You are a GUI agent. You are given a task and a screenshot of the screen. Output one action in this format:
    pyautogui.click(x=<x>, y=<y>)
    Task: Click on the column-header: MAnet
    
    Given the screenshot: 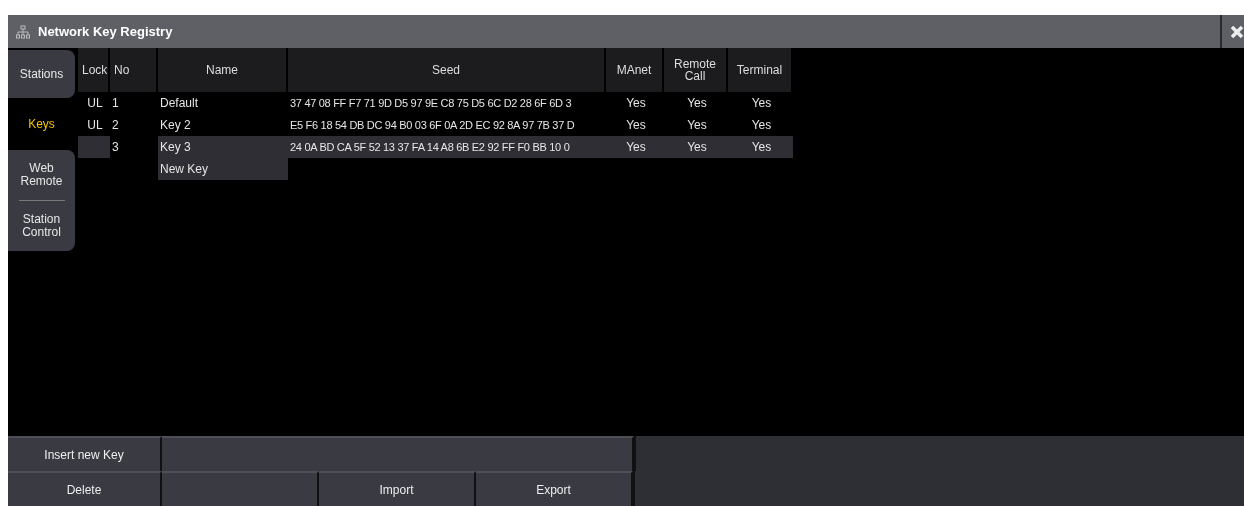 What is the action you would take?
    pyautogui.click(x=635, y=70)
    